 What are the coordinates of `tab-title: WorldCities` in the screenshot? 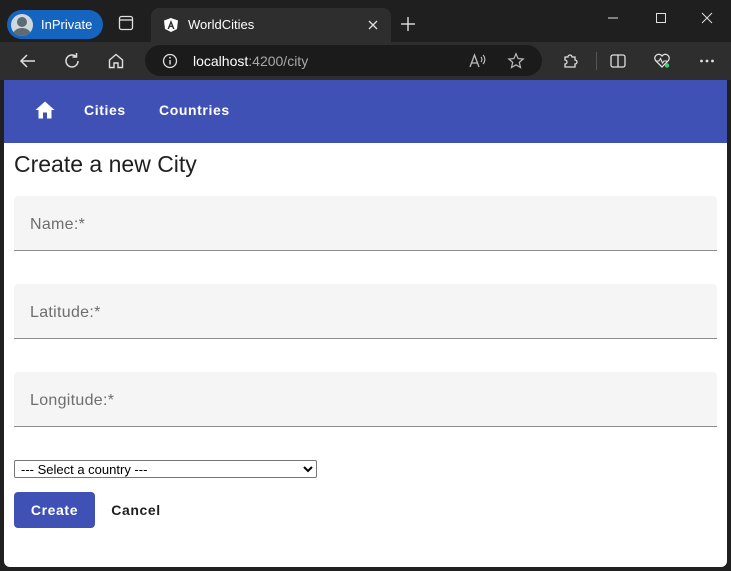 It's located at (221, 24).